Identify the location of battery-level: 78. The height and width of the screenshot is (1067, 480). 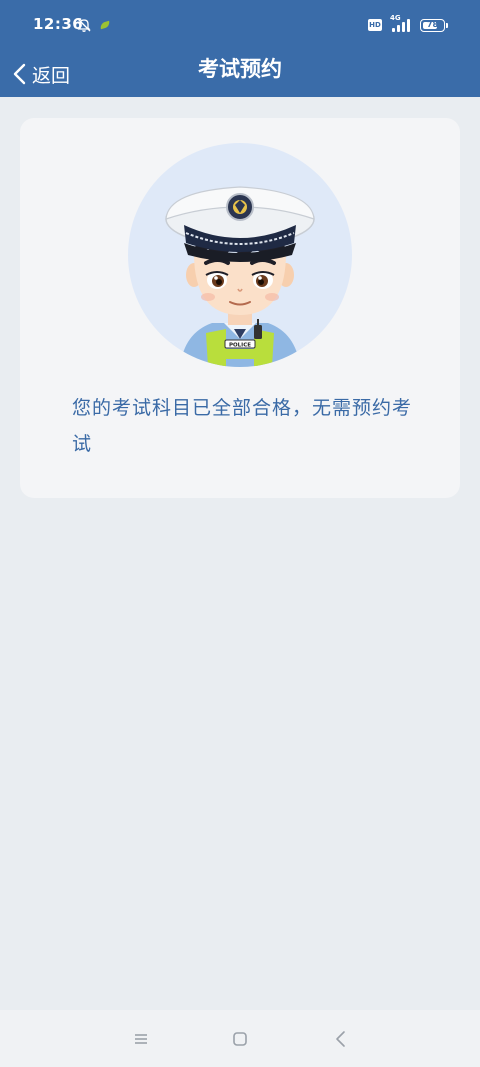
(432, 24).